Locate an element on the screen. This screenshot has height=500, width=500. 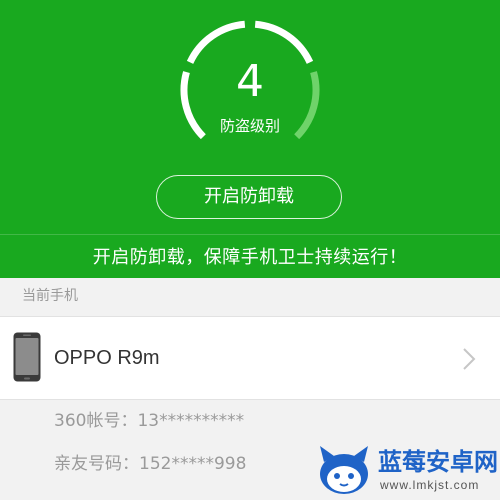
enable-anti-uninstall-button: 开启防卸载 is located at coordinates (249, 197).